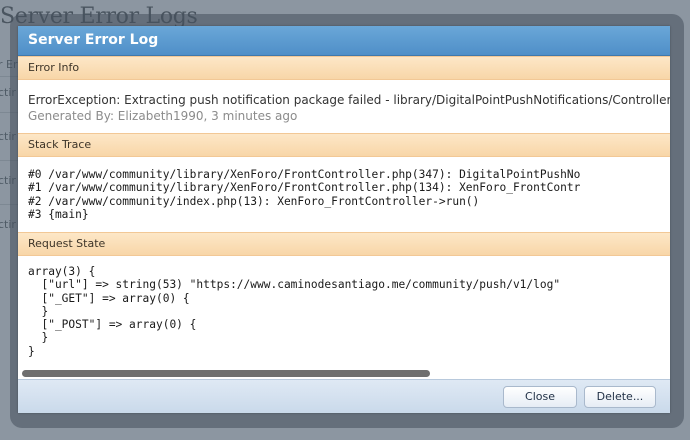  What do you see at coordinates (344, 244) in the screenshot?
I see `request-state-header: Request State` at bounding box center [344, 244].